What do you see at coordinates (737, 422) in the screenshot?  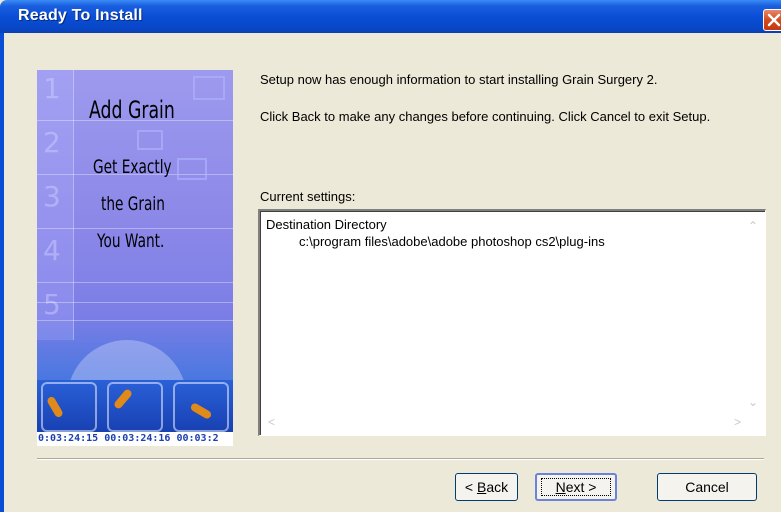 I see `scroll-right-icon: >` at bounding box center [737, 422].